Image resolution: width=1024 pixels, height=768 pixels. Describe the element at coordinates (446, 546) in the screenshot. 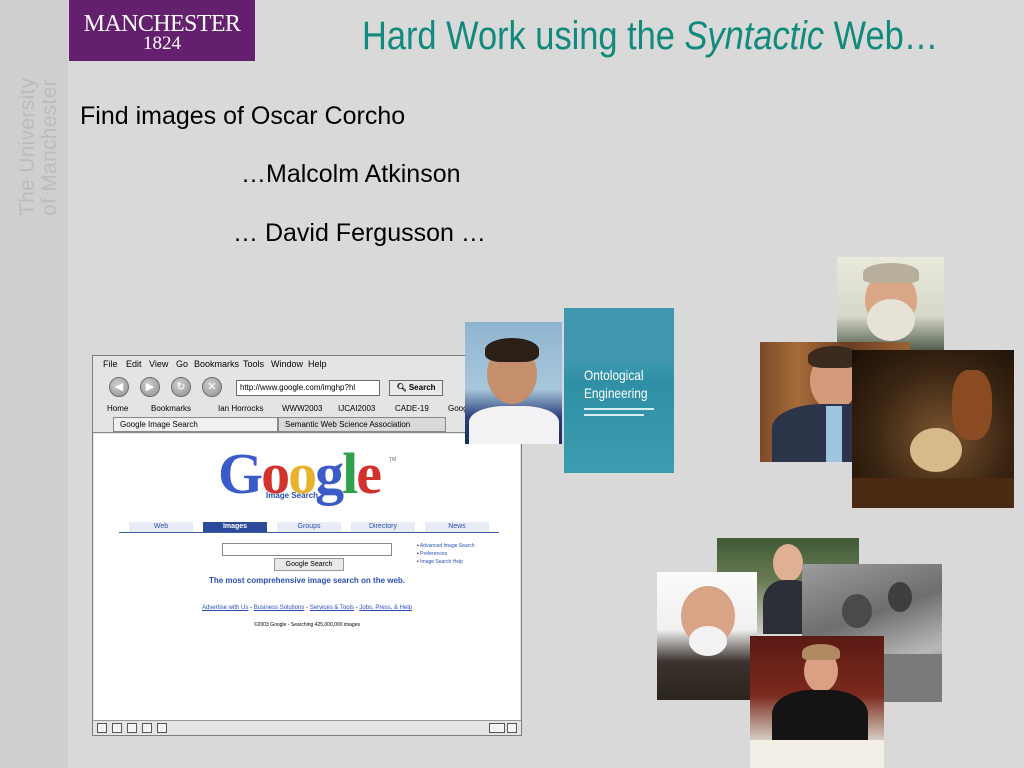

I see `link-advanced-image-search: Advanced Image Search` at that location.